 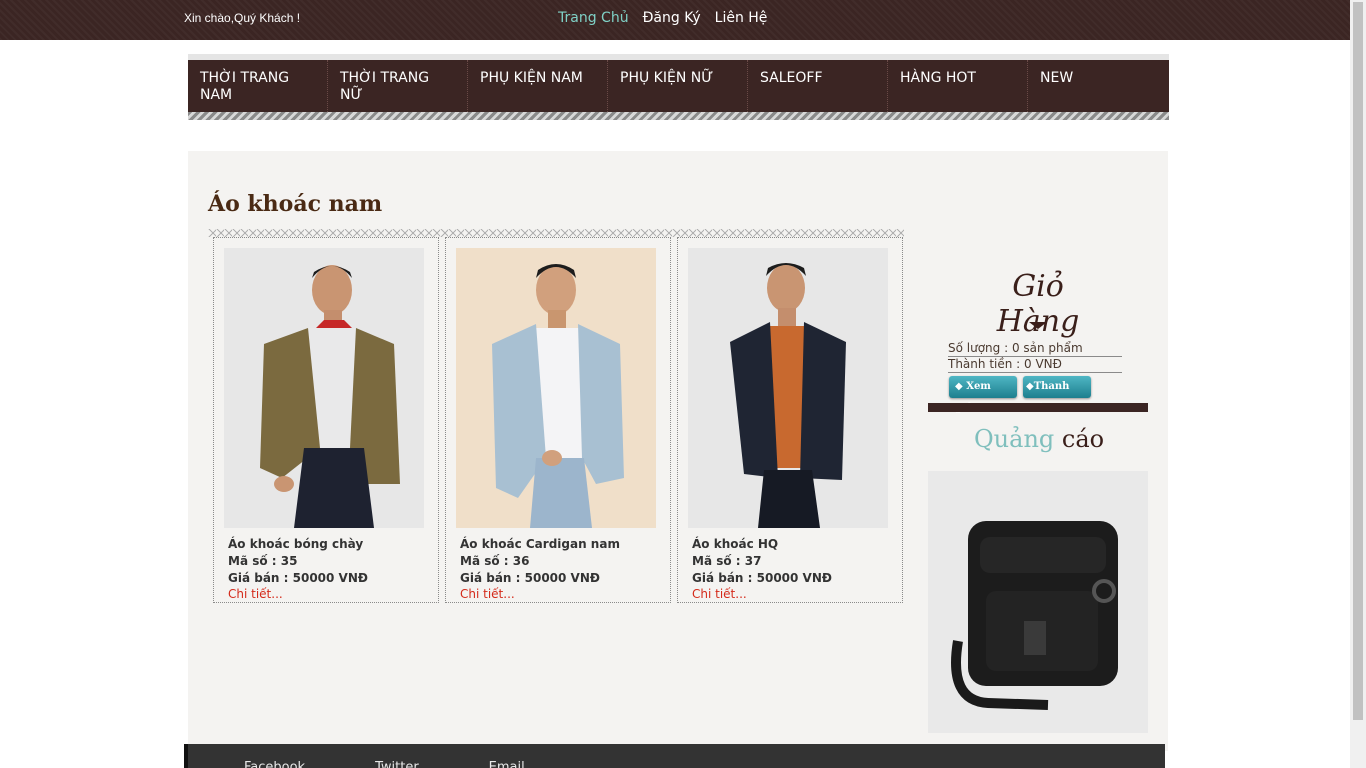 What do you see at coordinates (593, 18) in the screenshot?
I see `link-home: Trang Chủ` at bounding box center [593, 18].